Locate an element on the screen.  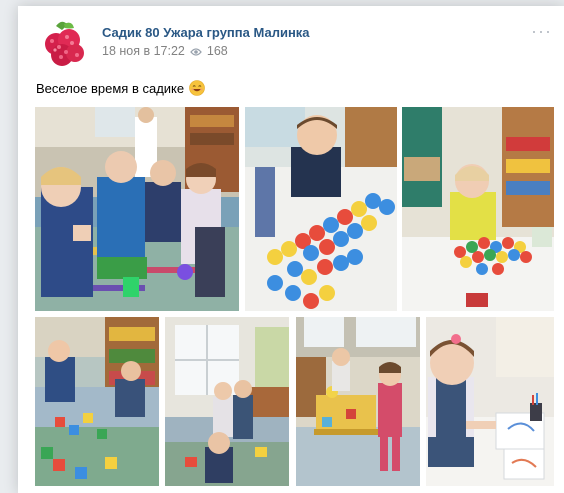
raspberry-avatar-icon is located at coordinates (62, 44).